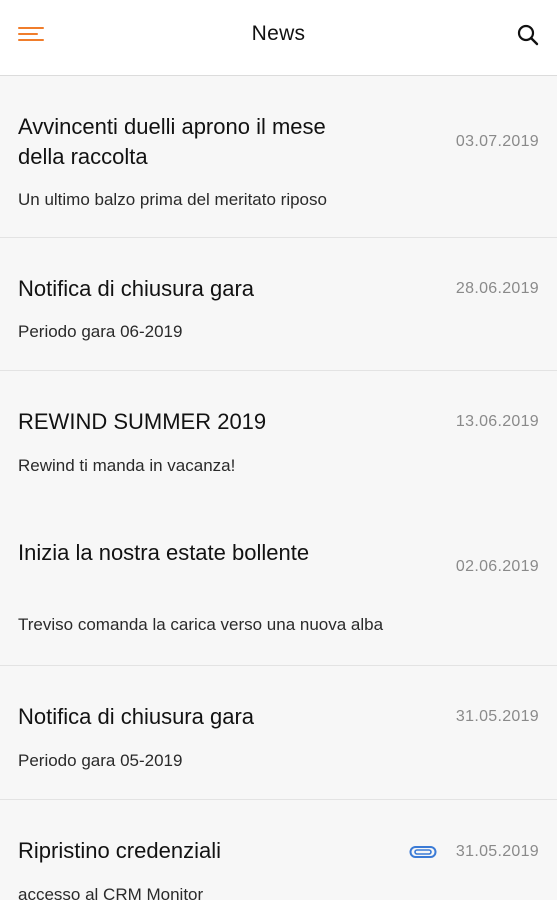  Describe the element at coordinates (423, 852) in the screenshot. I see `paperclip-icon` at that location.